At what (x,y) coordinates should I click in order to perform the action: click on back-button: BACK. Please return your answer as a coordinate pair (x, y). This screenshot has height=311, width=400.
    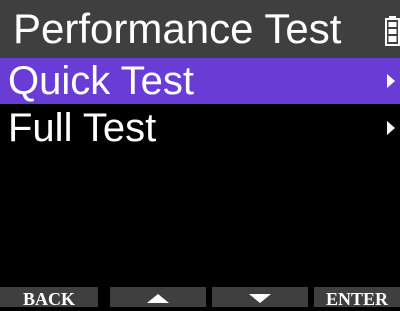
    Looking at the image, I should click on (49, 298).